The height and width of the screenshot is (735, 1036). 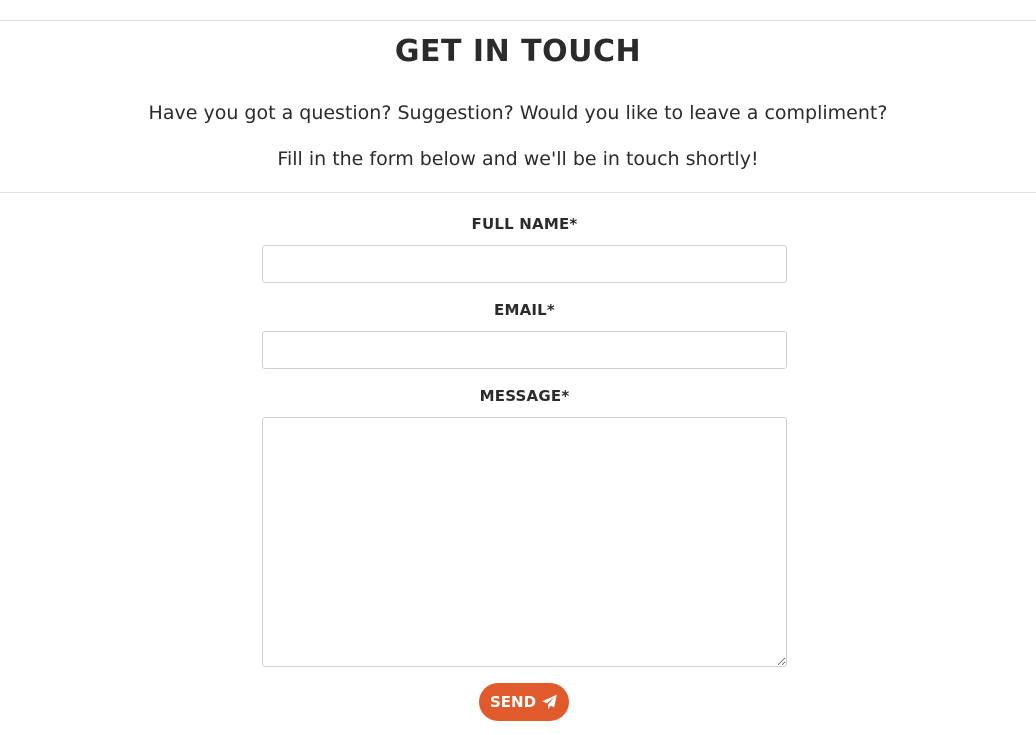 I want to click on section-divider, so click(x=518, y=192).